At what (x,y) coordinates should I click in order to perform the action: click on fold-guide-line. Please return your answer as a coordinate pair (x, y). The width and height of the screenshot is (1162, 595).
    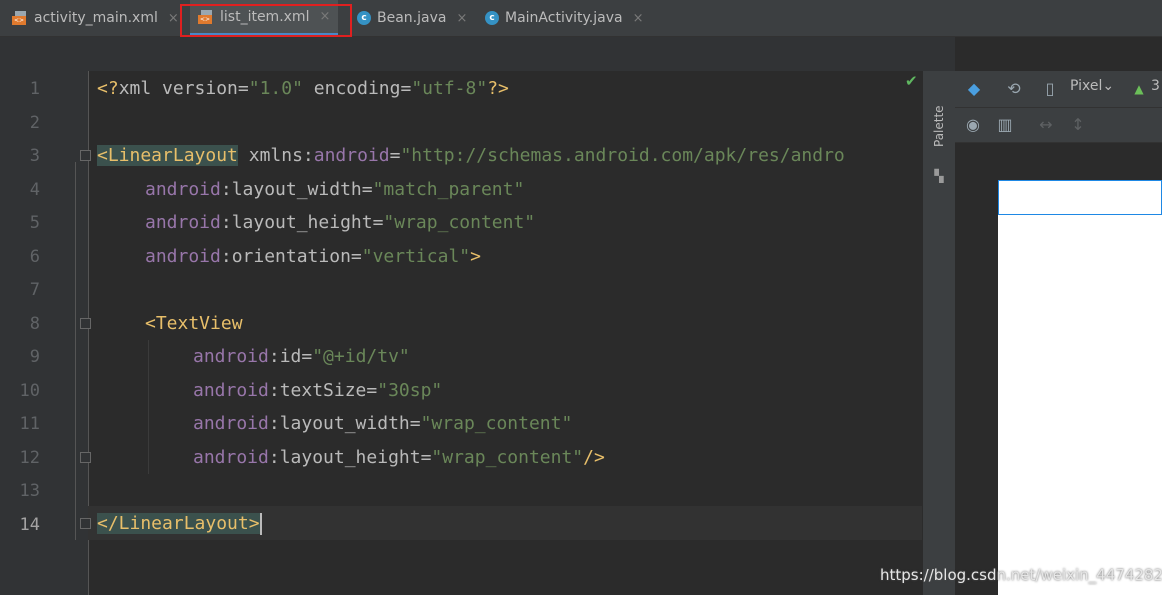
    Looking at the image, I should click on (75, 351).